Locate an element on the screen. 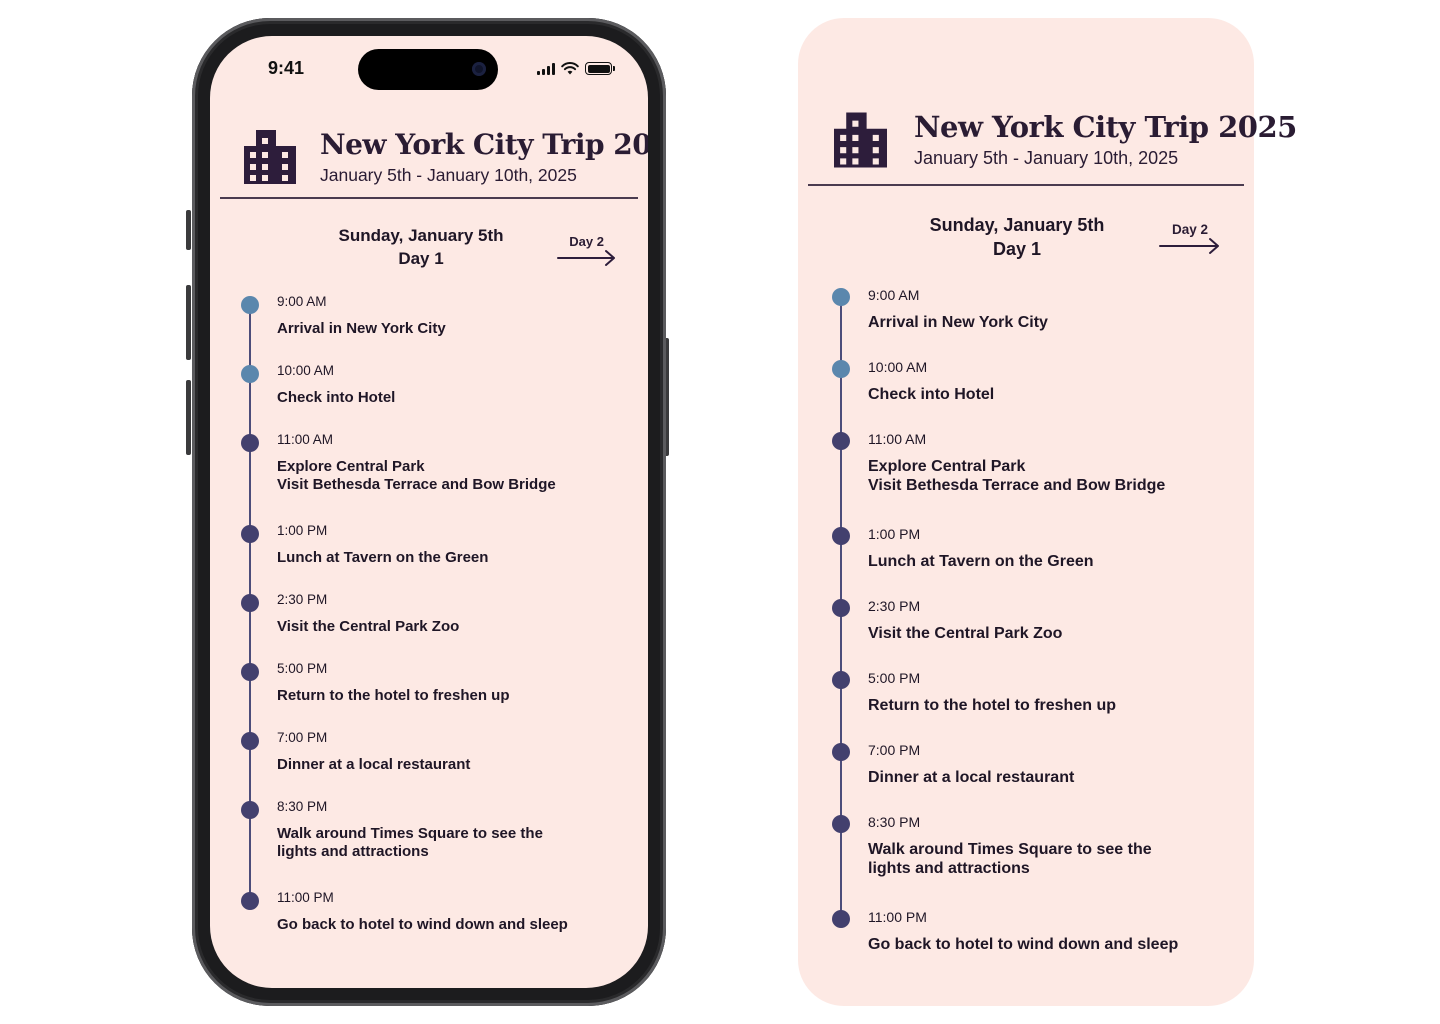 The width and height of the screenshot is (1440, 1024). signal-icon is located at coordinates (546, 68).